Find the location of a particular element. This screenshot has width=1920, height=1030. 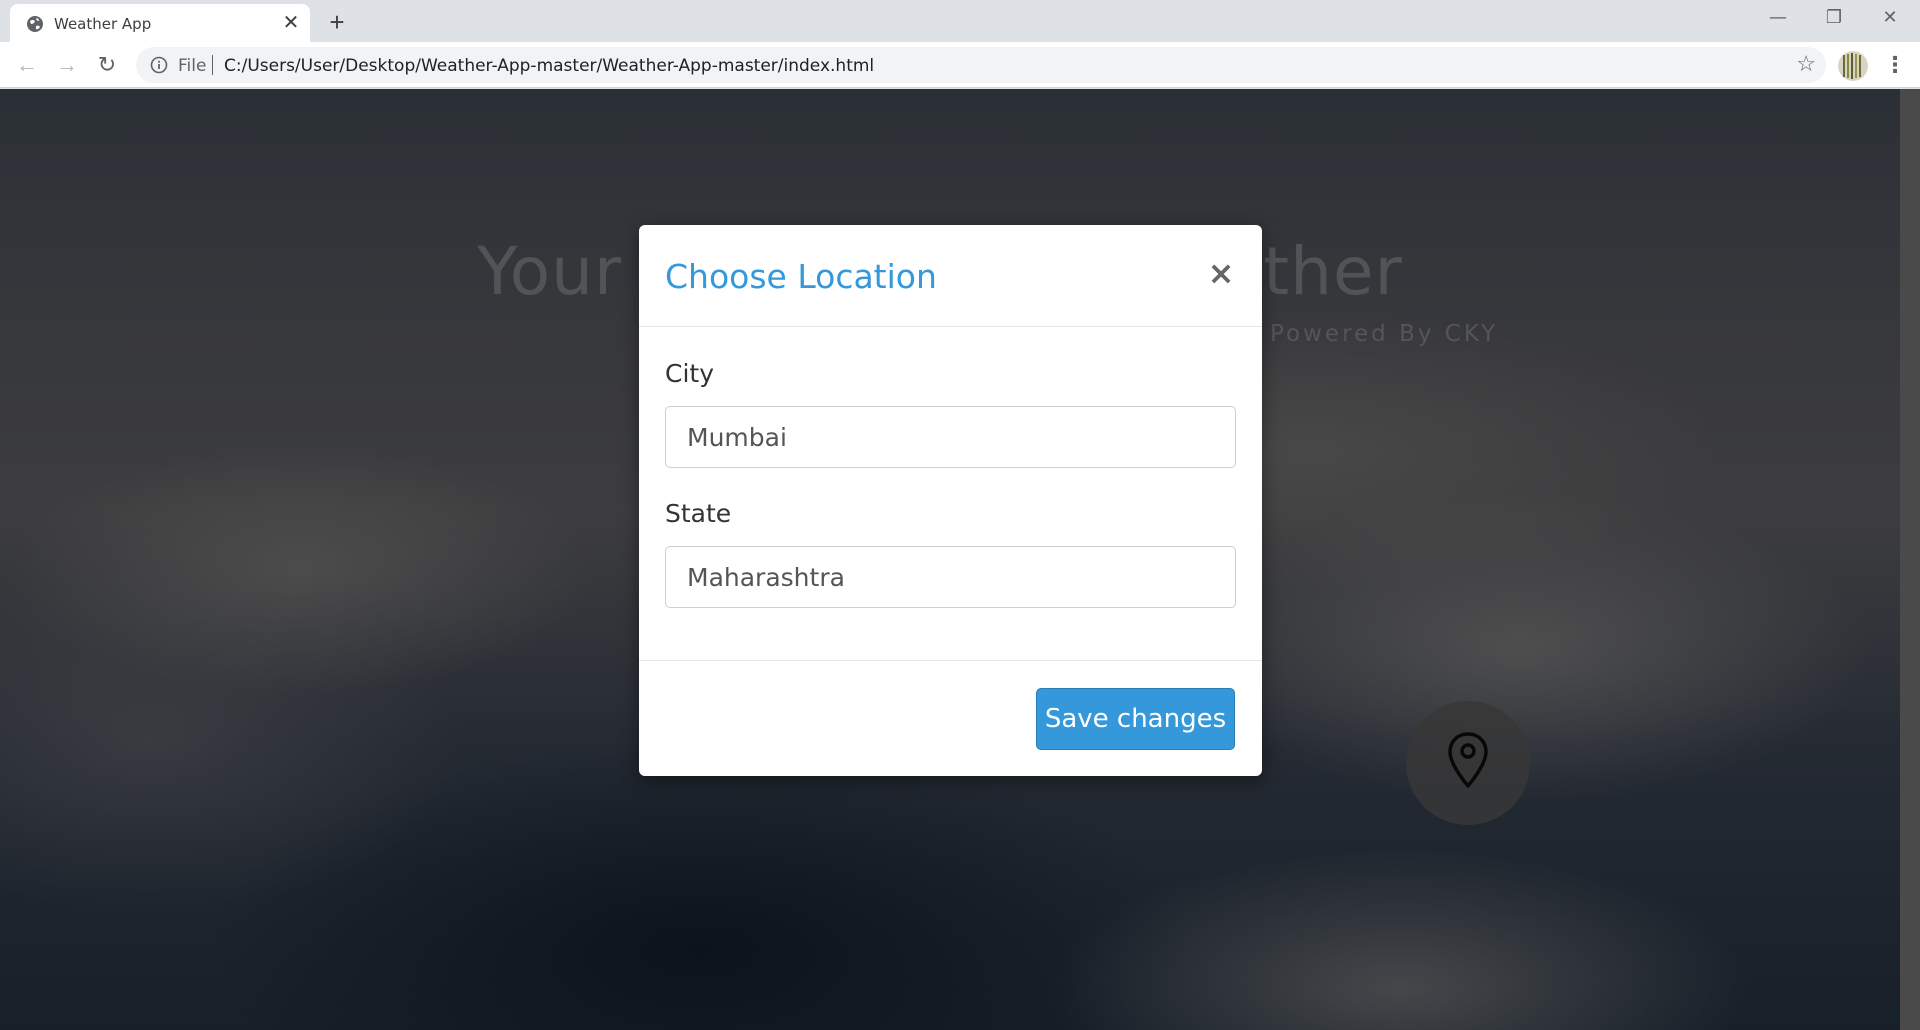

scrollbar is located at coordinates (1910, 559).